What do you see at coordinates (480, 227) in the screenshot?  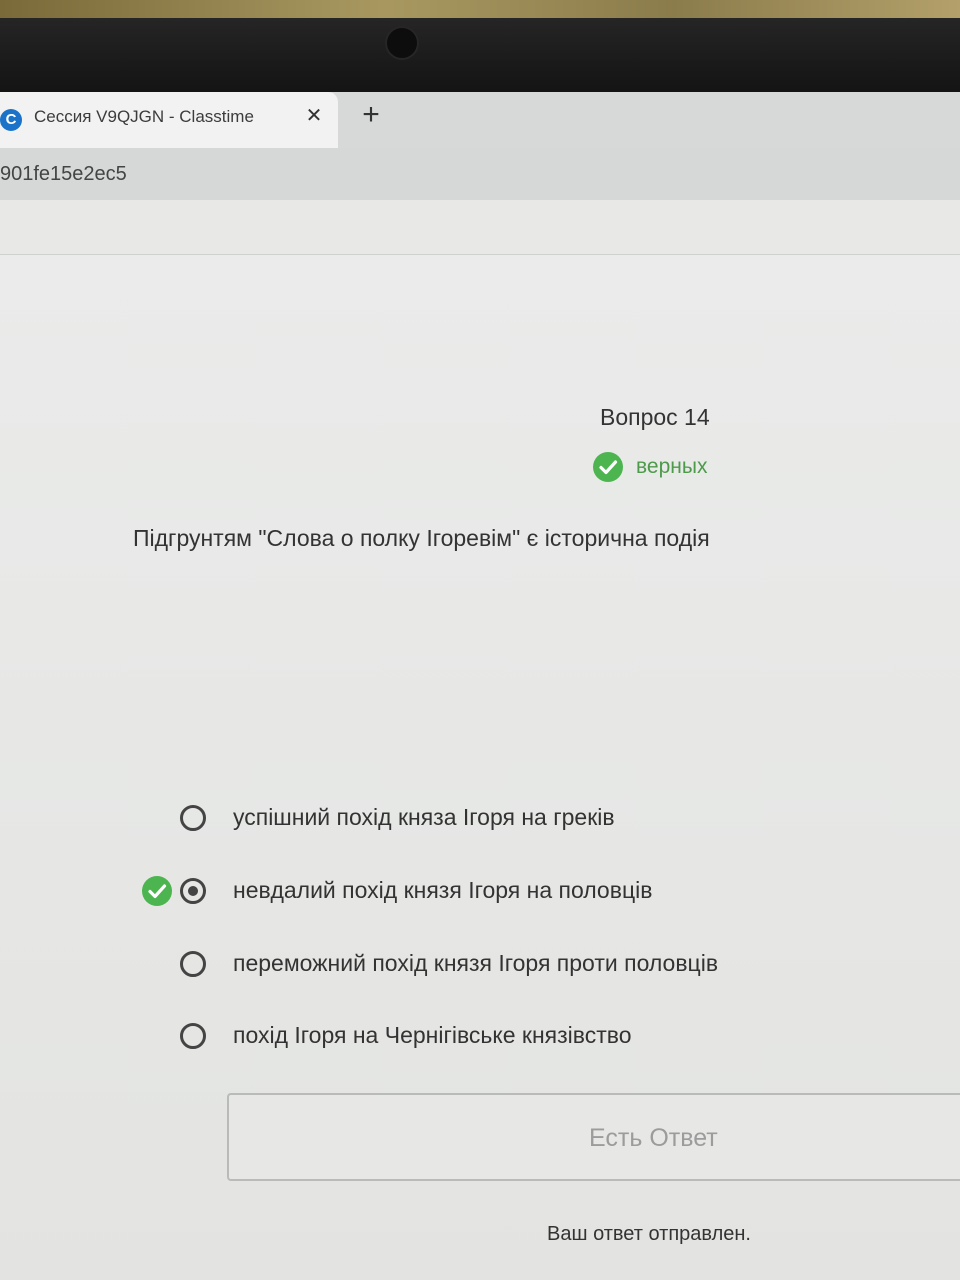 I see `page-header-strip` at bounding box center [480, 227].